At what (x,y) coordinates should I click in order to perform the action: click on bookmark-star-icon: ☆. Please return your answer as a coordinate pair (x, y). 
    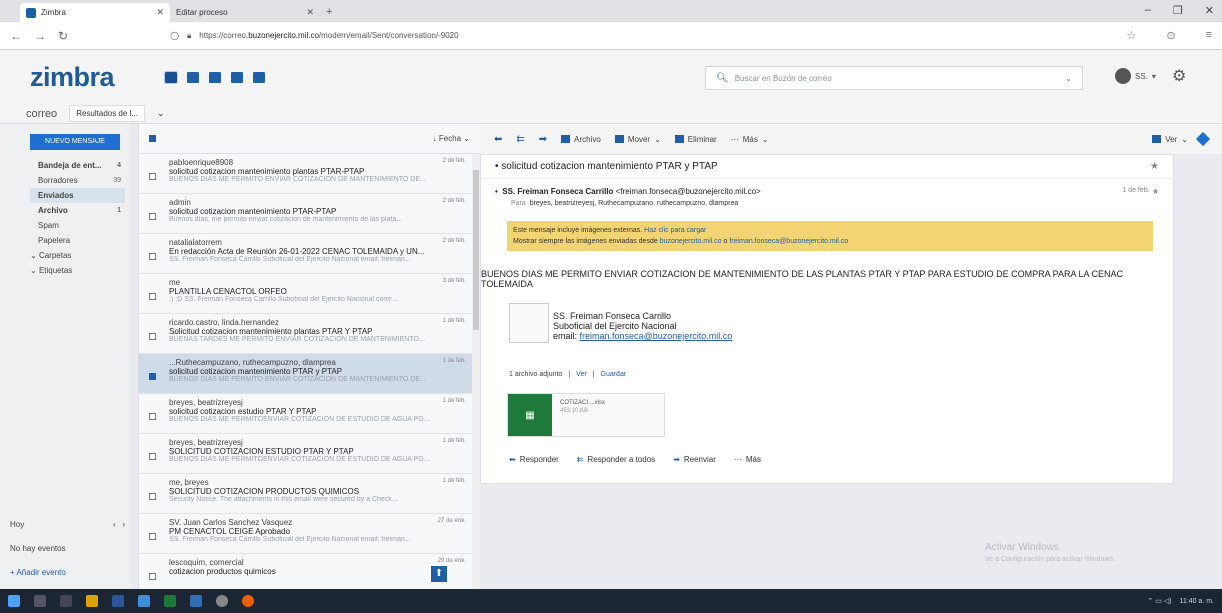
    Looking at the image, I should click on (1131, 35).